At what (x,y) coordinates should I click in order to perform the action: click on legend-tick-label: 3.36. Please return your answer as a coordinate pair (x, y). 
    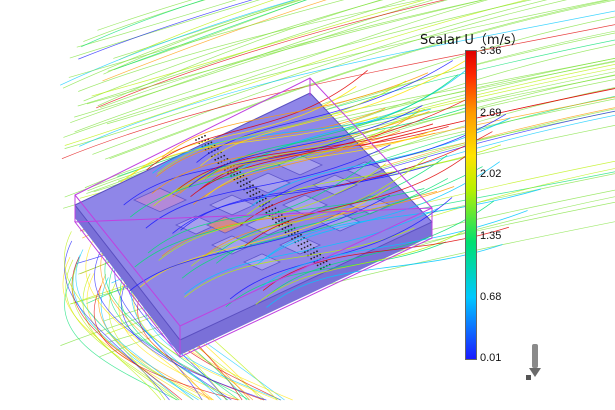
    Looking at the image, I should click on (491, 51).